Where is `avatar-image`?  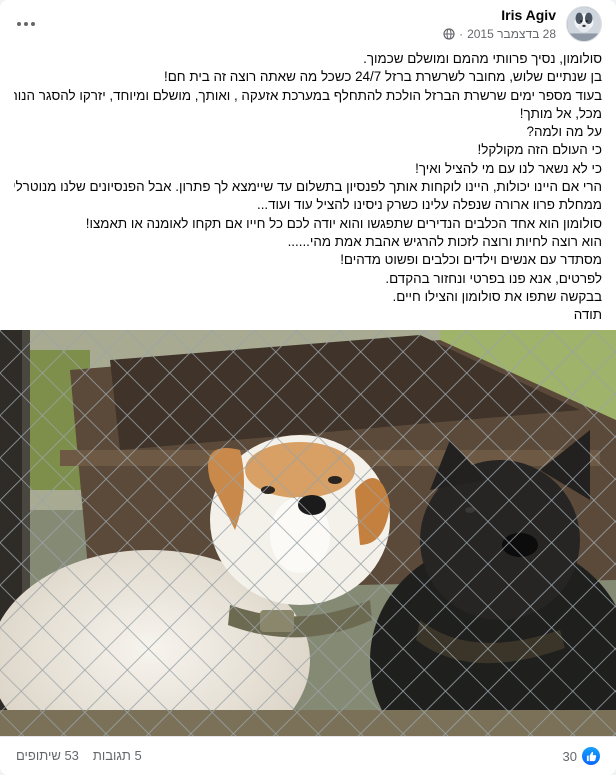 avatar-image is located at coordinates (584, 24).